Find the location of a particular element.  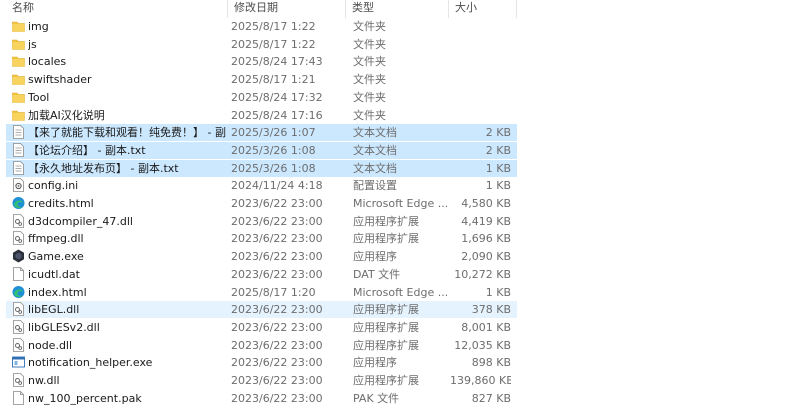

file-size: 139,860 KB is located at coordinates (480, 380).